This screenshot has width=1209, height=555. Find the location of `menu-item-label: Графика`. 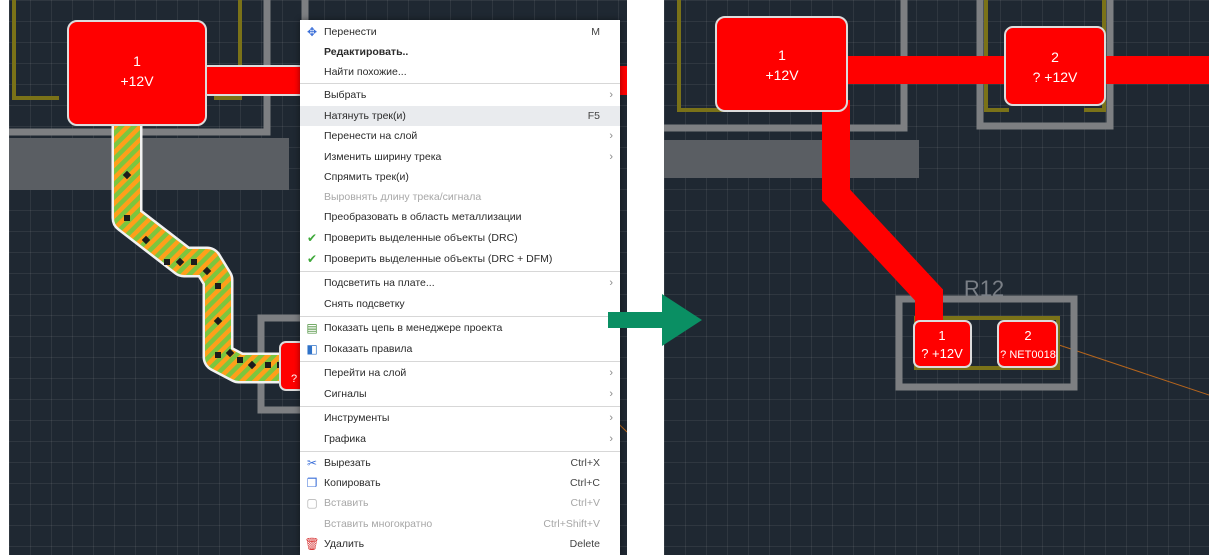

menu-item-label: Графика is located at coordinates (345, 439).